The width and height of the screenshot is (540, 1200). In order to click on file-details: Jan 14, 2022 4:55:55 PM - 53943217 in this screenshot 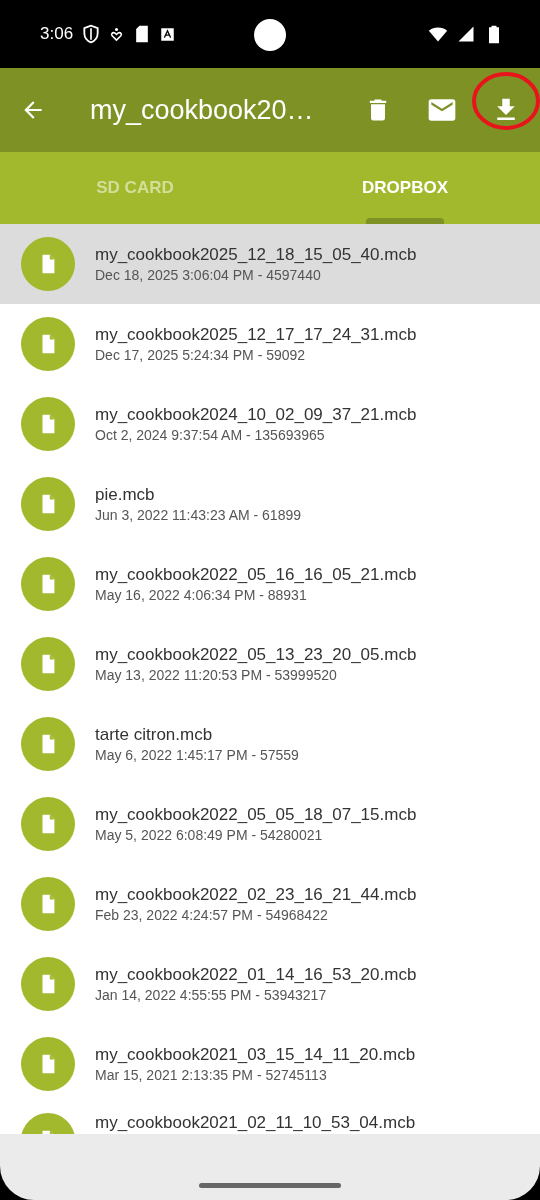, I will do `click(211, 995)`.